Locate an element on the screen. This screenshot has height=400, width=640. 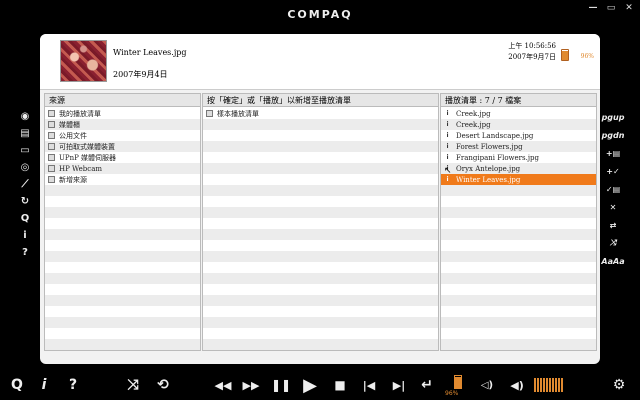
playlist-icon is located at coordinates (209, 113).